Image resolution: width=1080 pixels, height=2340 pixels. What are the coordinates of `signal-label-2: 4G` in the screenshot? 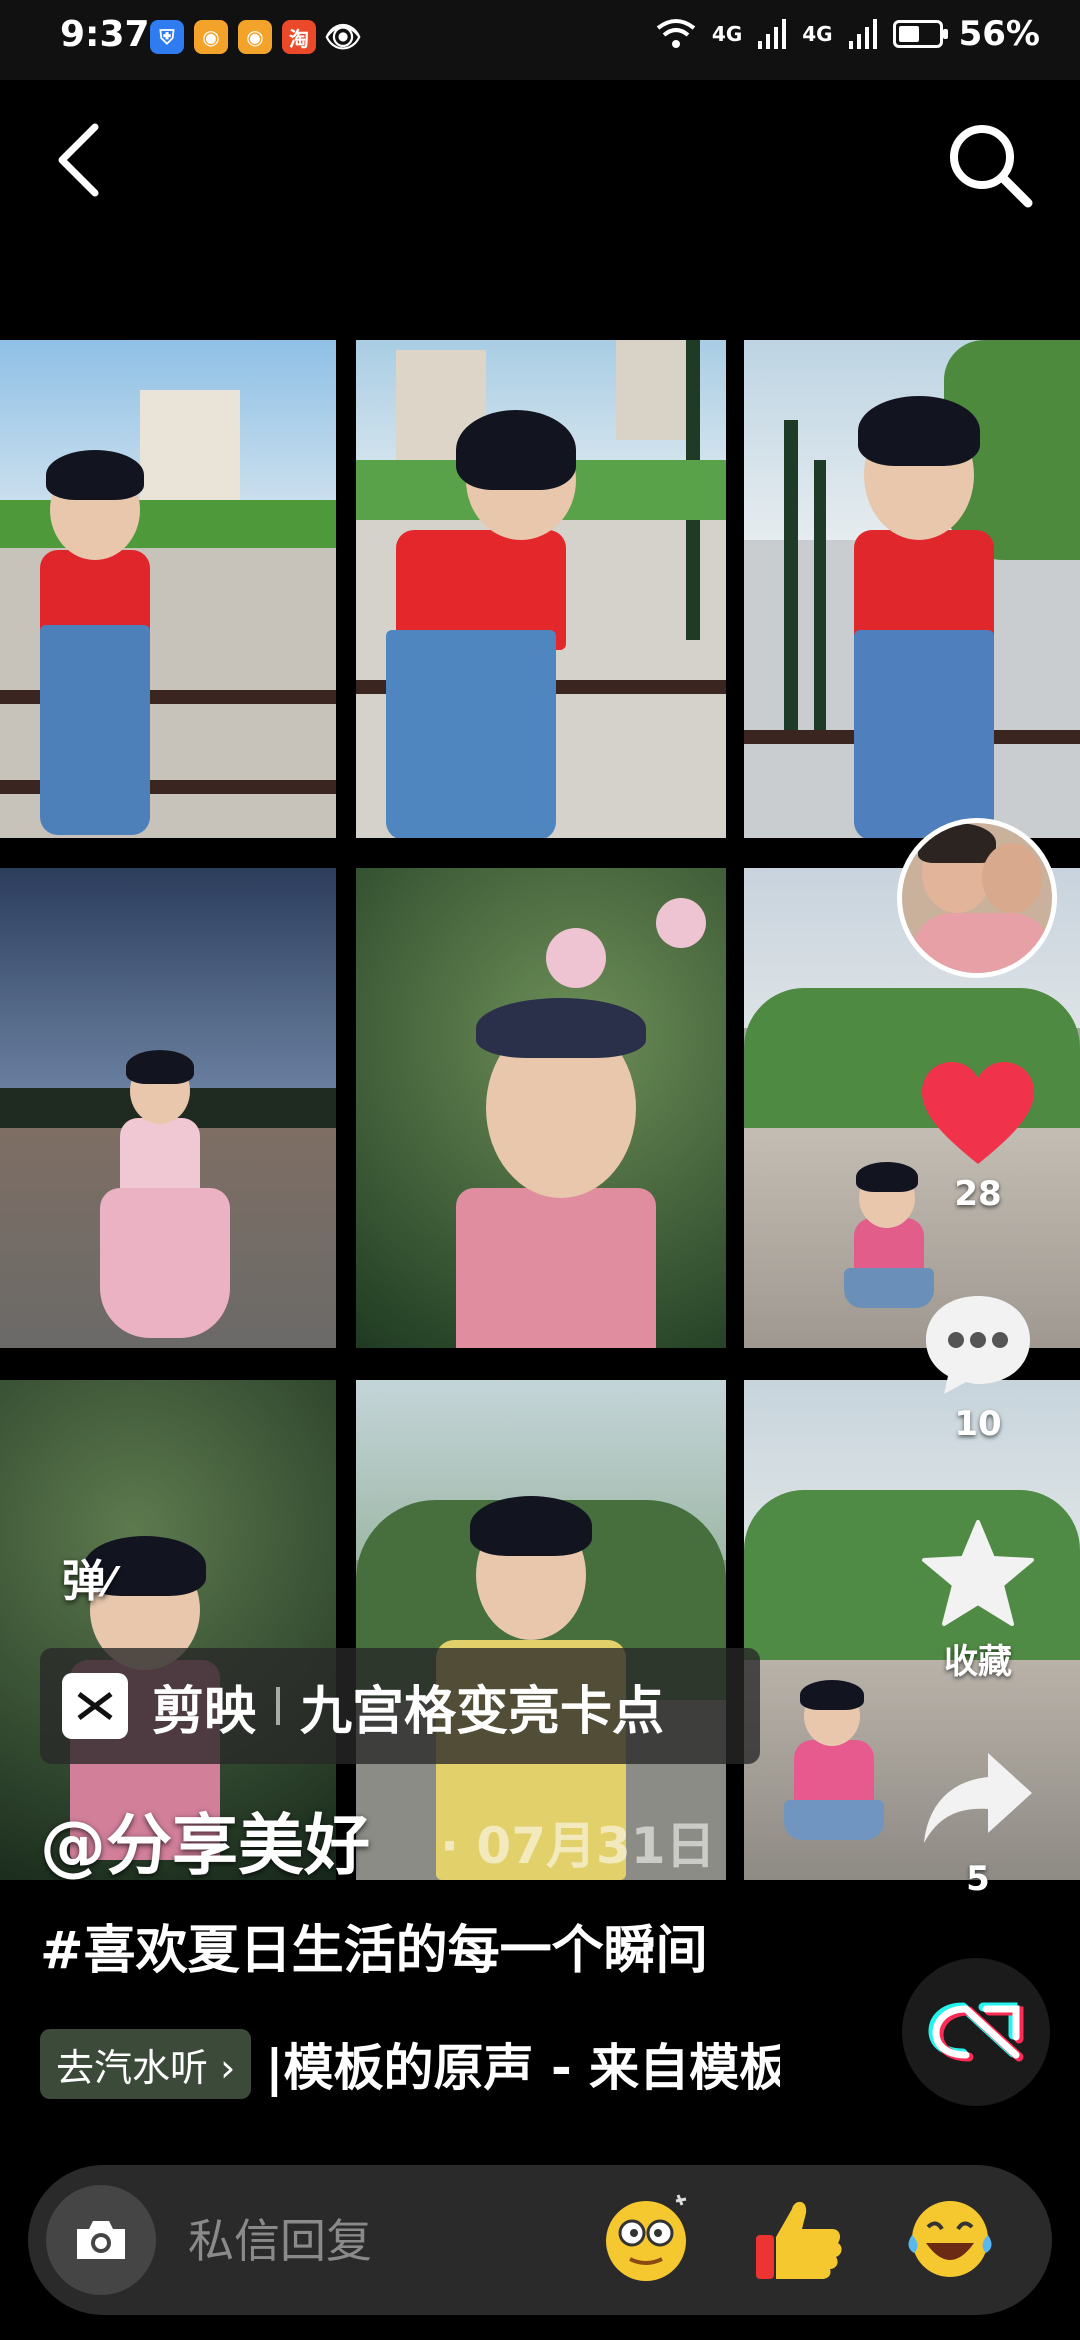 It's located at (817, 34).